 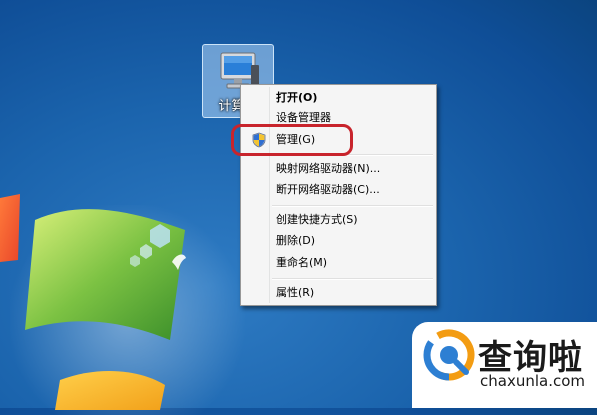 I want to click on menu-item-create-shortcut: 创建快捷方式(S), so click(x=338, y=220).